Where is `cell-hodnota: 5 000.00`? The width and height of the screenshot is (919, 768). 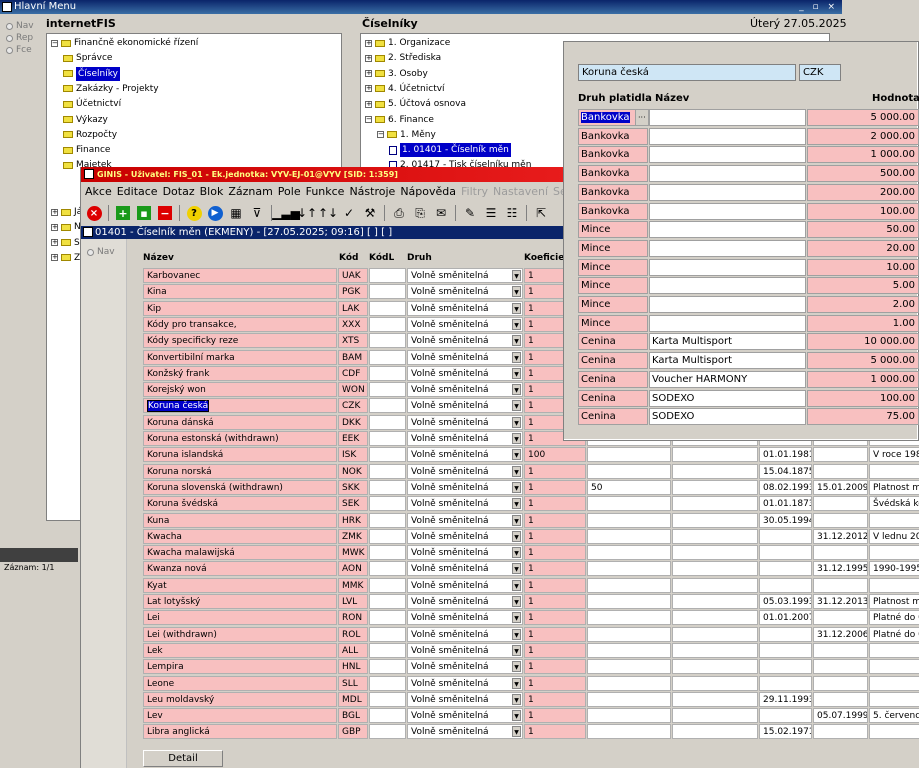 cell-hodnota: 5 000.00 is located at coordinates (863, 117).